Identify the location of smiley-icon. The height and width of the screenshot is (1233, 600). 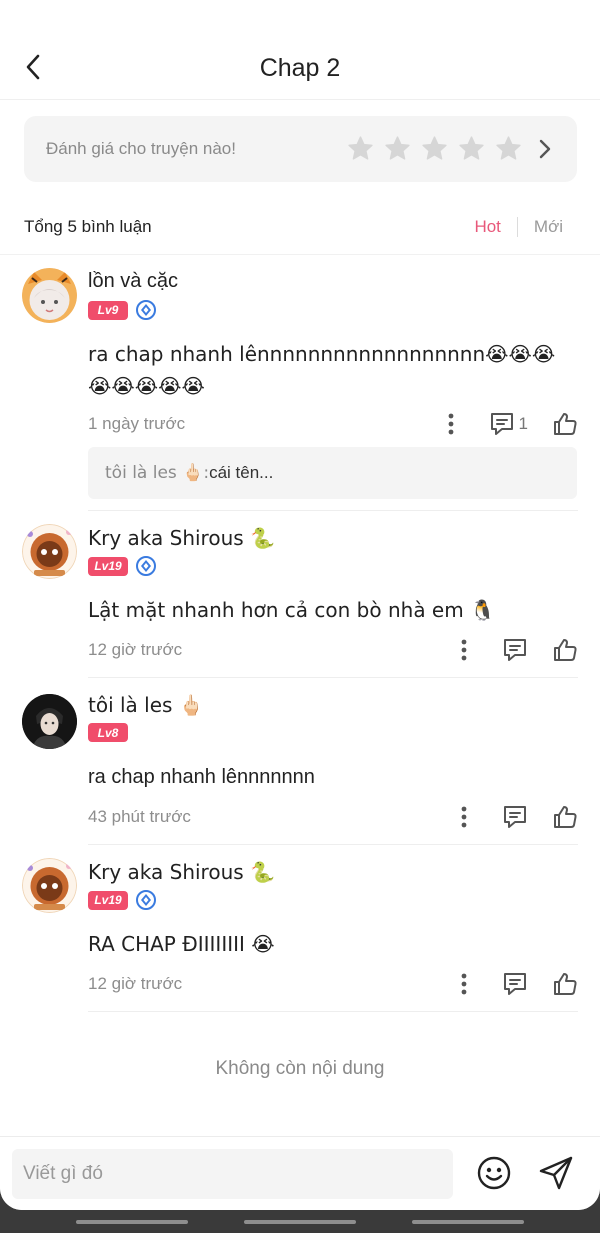
(494, 1173).